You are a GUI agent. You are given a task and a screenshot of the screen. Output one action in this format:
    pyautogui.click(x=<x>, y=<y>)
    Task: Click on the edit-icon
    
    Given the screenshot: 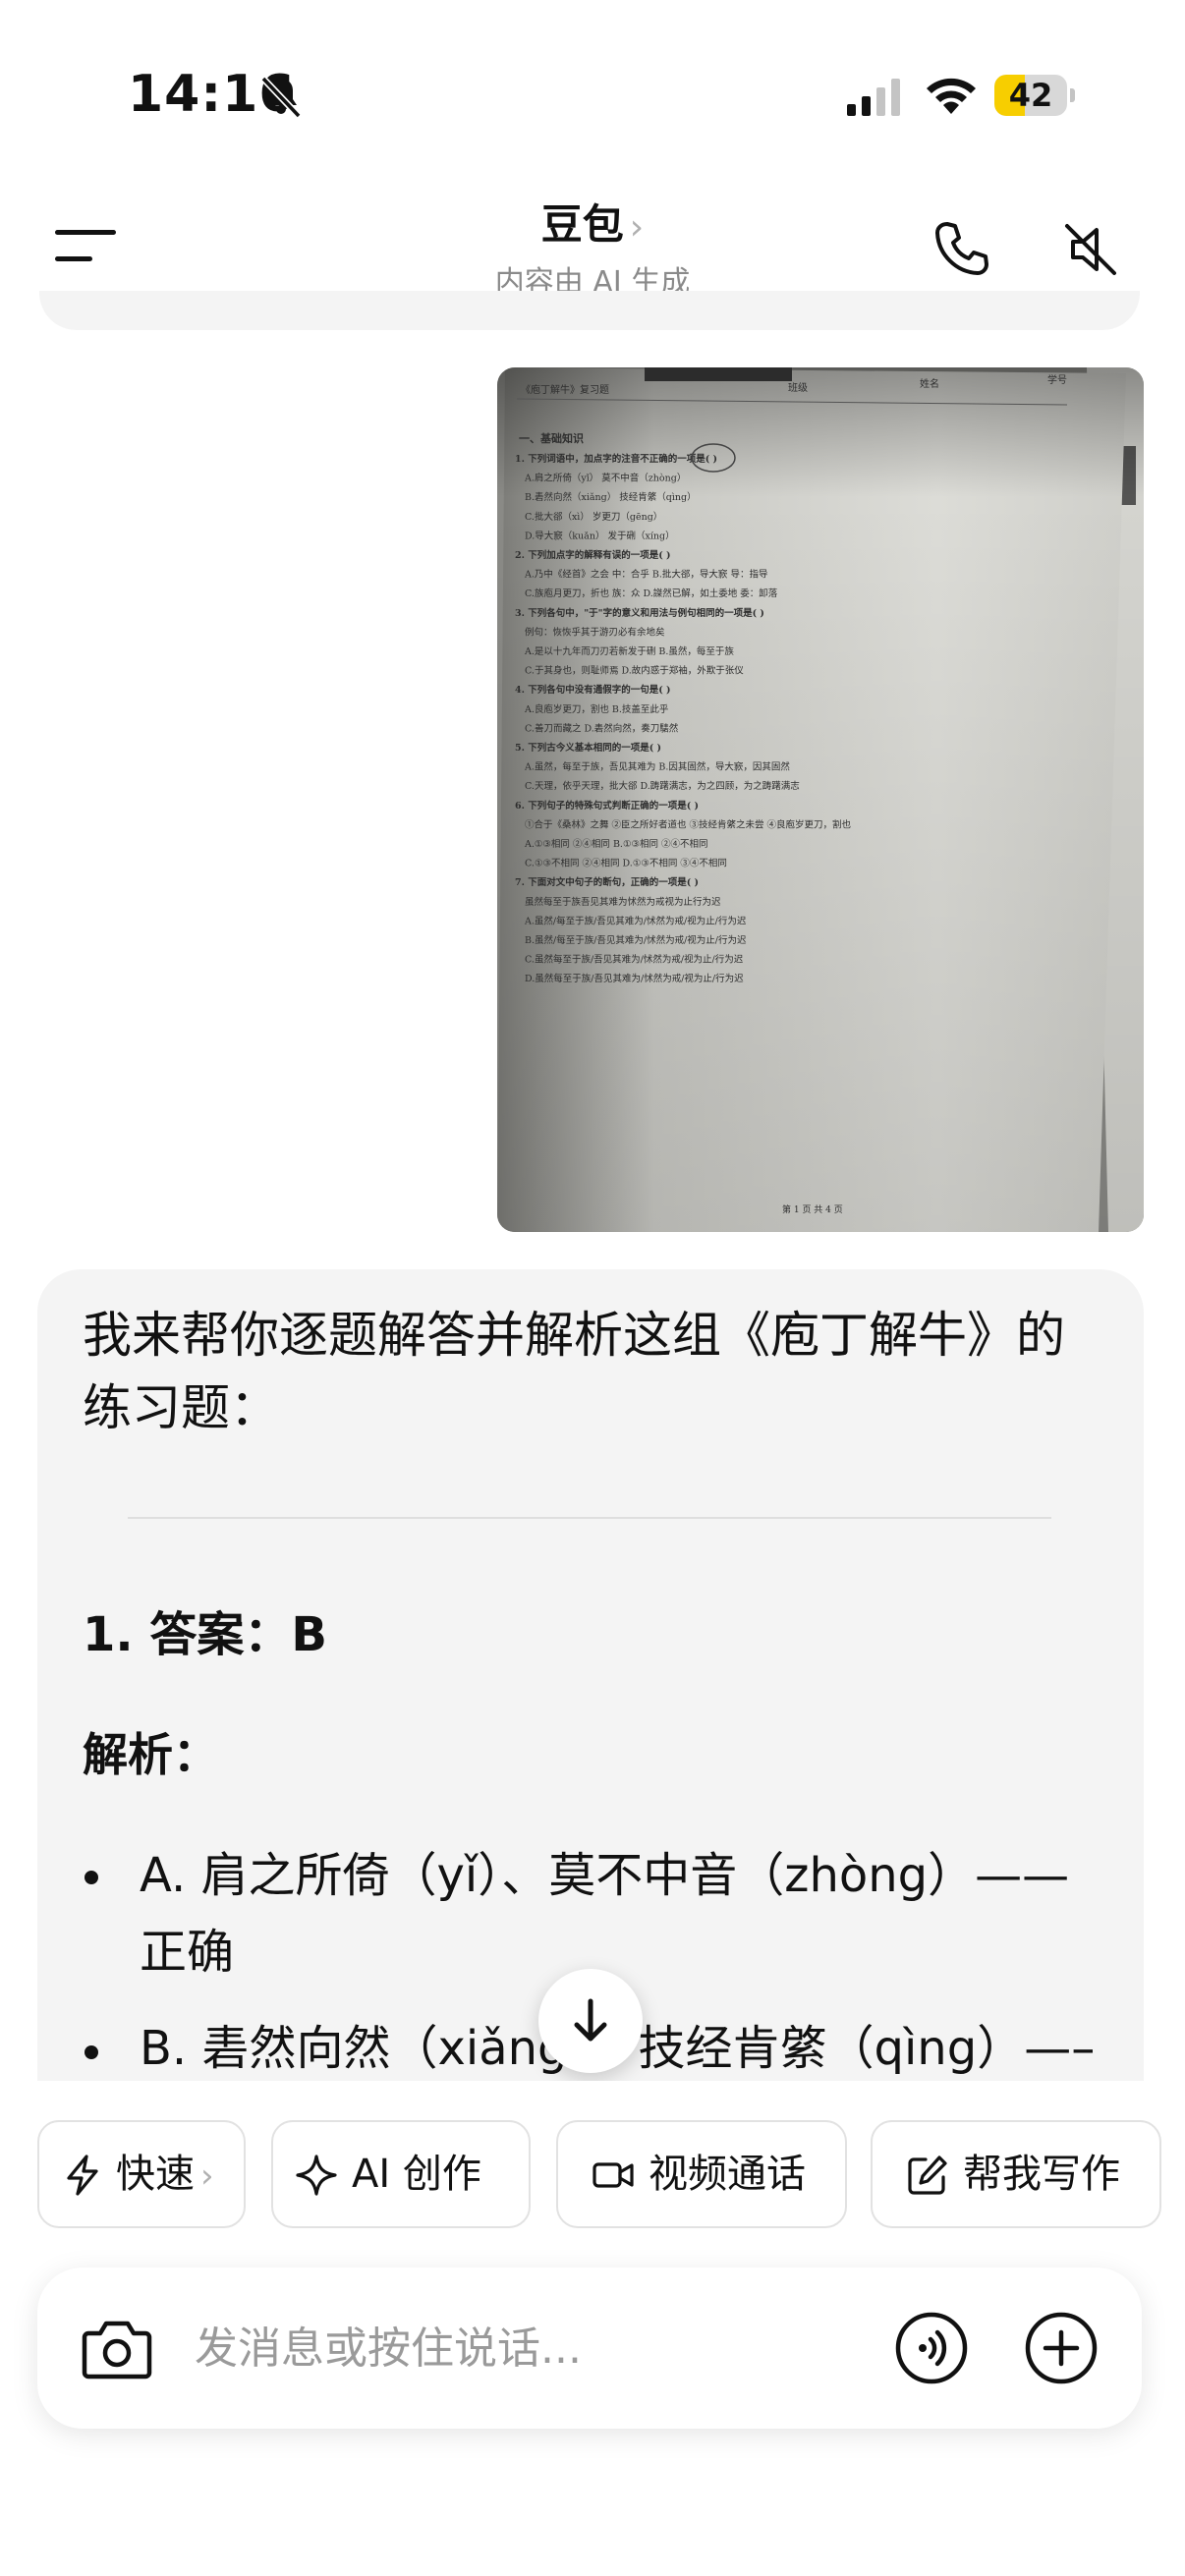 What is the action you would take?
    pyautogui.click(x=928, y=2175)
    